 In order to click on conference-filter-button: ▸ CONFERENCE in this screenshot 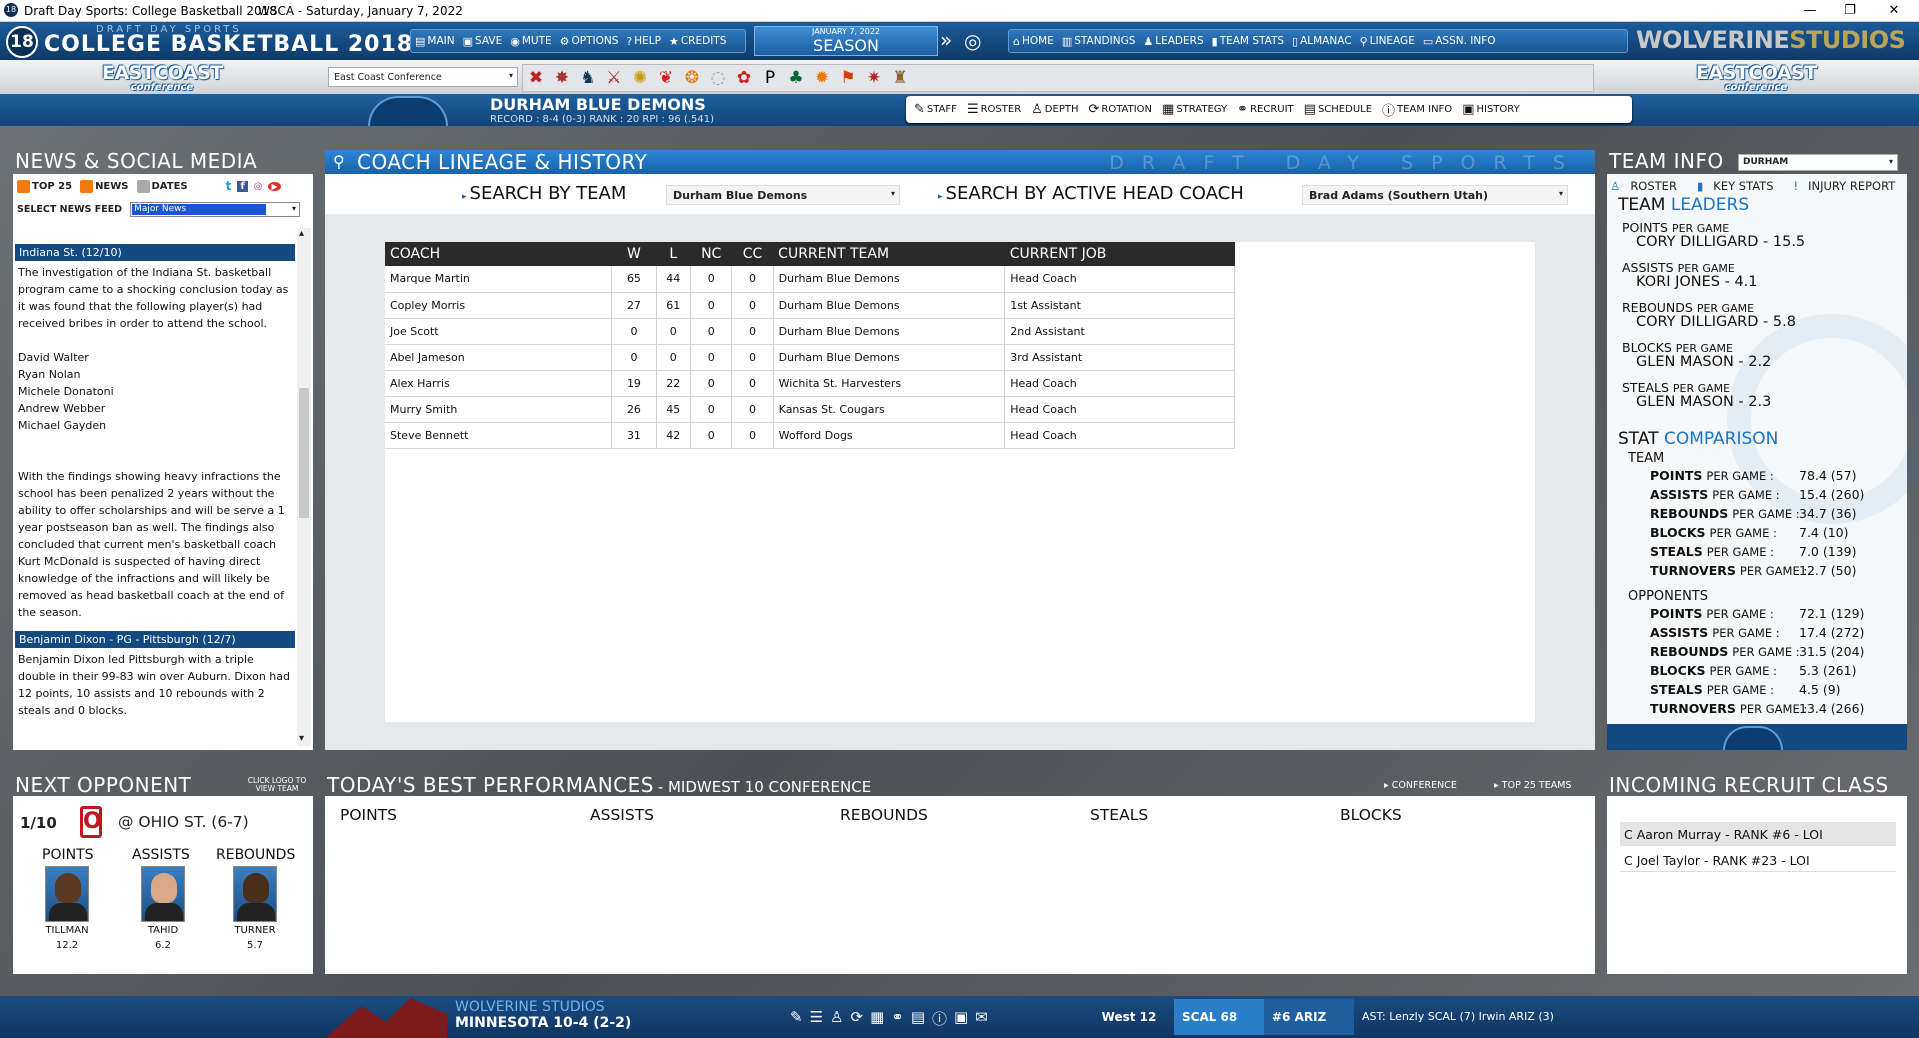, I will do `click(1420, 785)`.